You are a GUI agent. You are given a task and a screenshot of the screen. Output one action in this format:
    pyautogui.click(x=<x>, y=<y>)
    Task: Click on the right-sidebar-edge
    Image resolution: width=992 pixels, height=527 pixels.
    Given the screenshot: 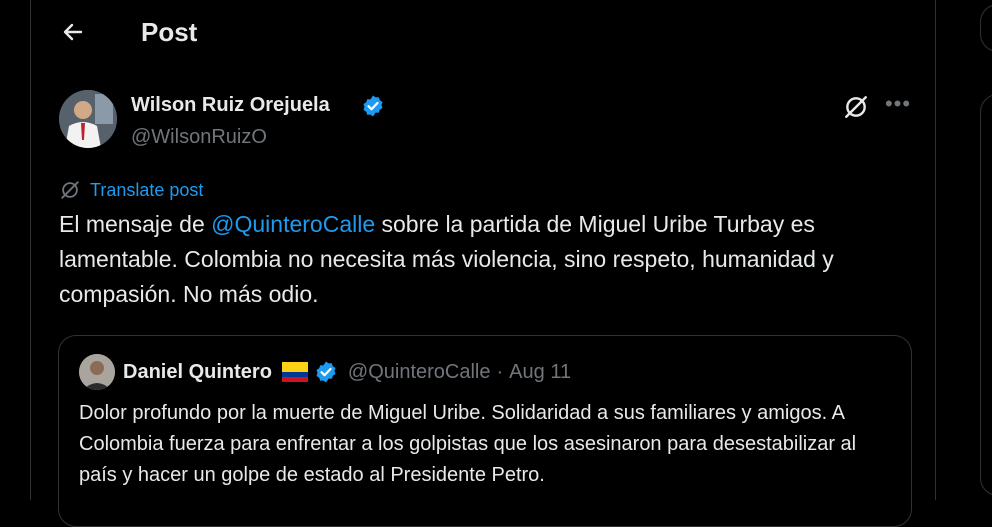 What is the action you would take?
    pyautogui.click(x=984, y=250)
    